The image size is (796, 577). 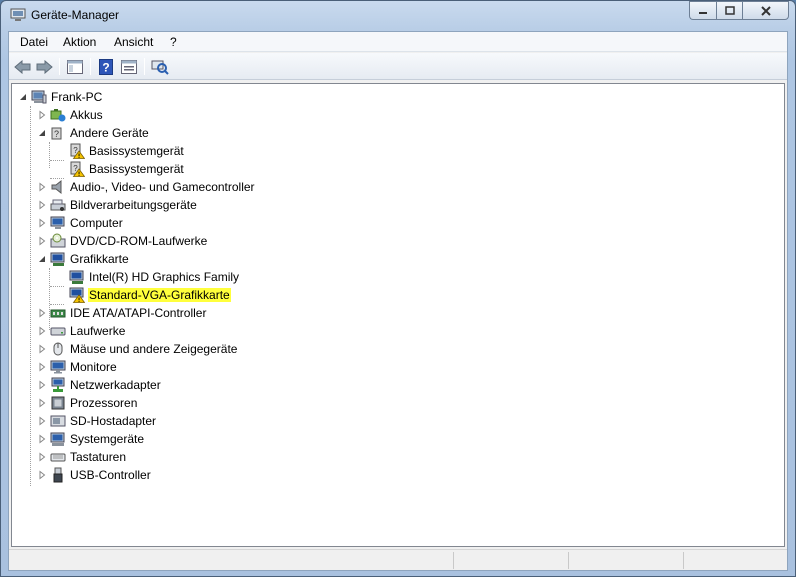 What do you see at coordinates (99, 259) in the screenshot?
I see `tree-node-label: Grafikkarte` at bounding box center [99, 259].